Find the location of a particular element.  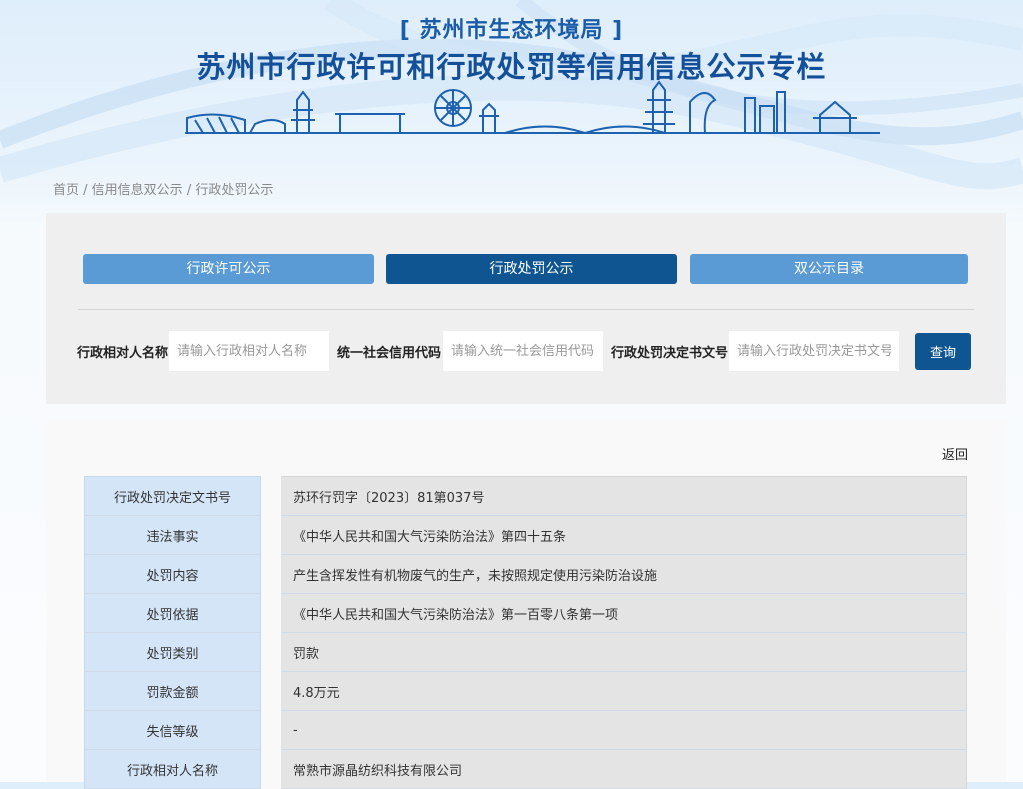

breadcrumb-home: 首页 is located at coordinates (66, 190).